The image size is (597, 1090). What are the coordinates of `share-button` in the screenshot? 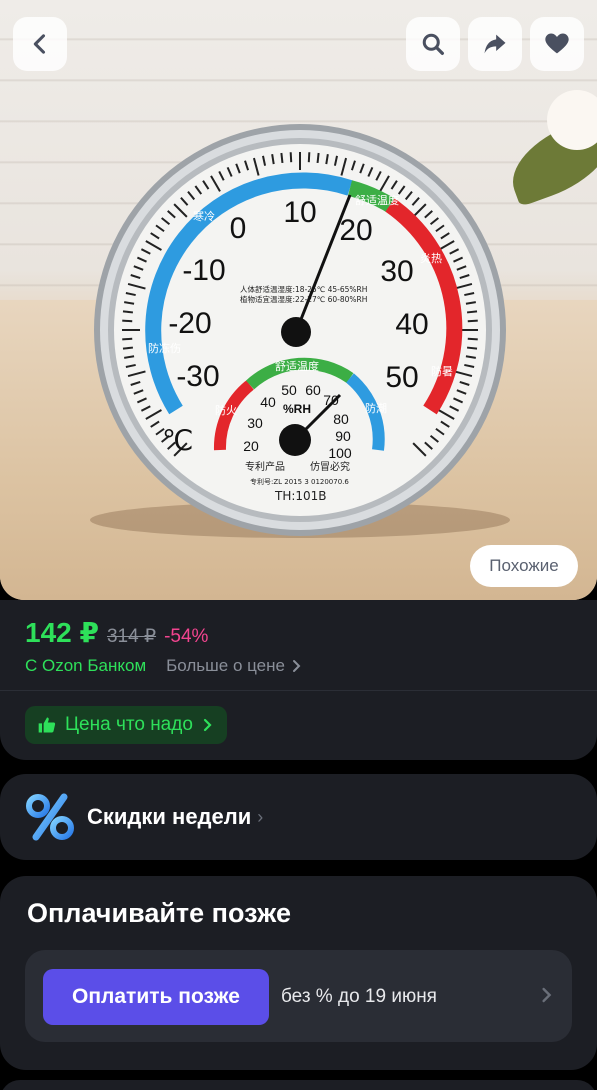 It's located at (495, 44).